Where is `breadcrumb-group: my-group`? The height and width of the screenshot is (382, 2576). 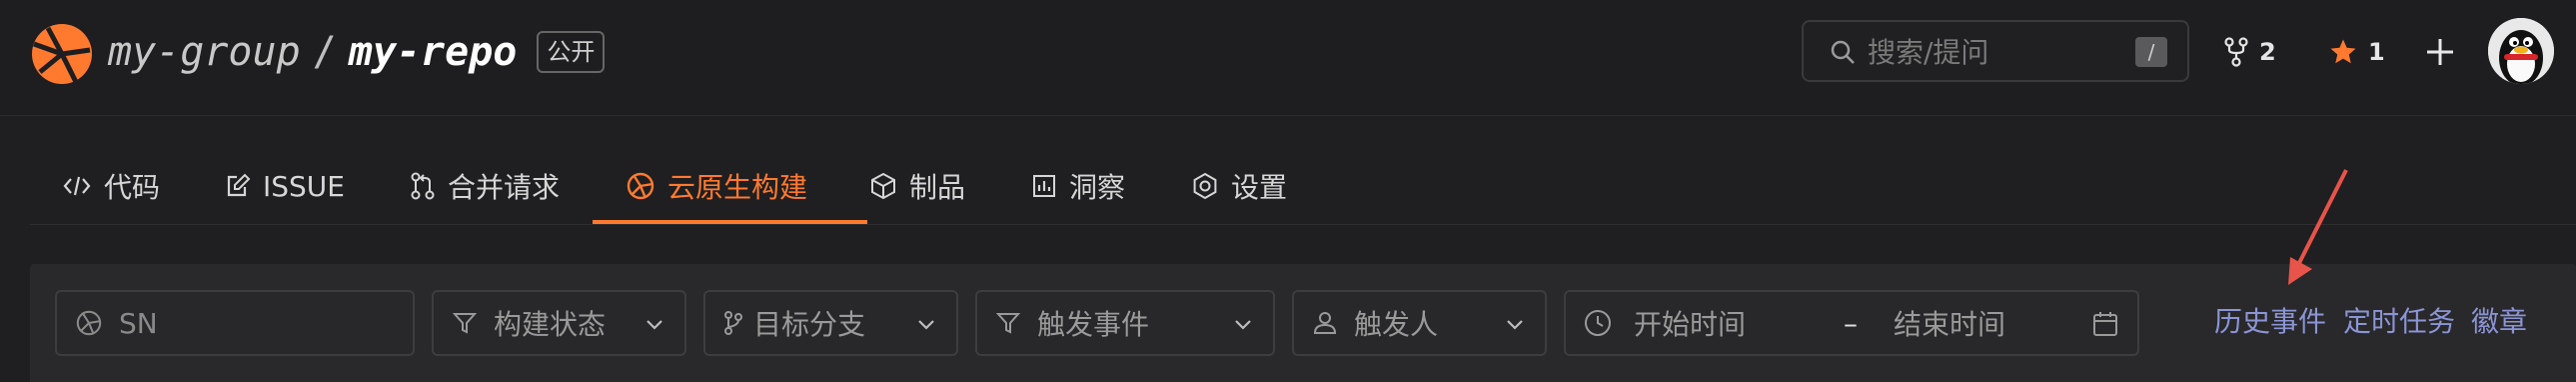 breadcrumb-group: my-group is located at coordinates (204, 52).